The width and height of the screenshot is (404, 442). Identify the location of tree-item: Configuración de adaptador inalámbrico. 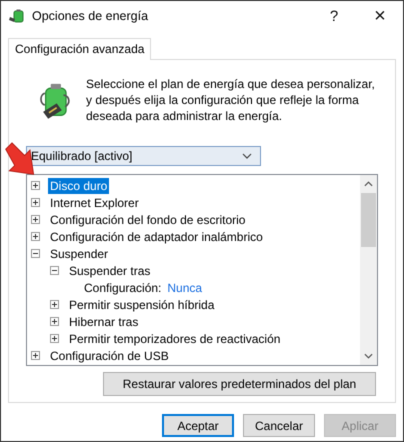
(156, 236).